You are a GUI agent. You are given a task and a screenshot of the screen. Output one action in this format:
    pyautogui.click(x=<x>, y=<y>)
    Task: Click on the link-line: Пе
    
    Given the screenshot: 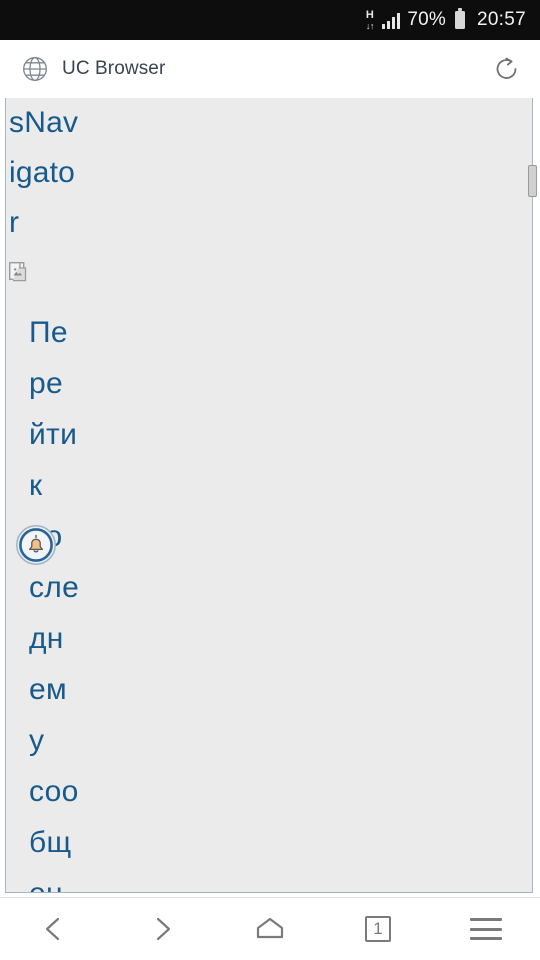 What is the action you would take?
    pyautogui.click(x=280, y=333)
    